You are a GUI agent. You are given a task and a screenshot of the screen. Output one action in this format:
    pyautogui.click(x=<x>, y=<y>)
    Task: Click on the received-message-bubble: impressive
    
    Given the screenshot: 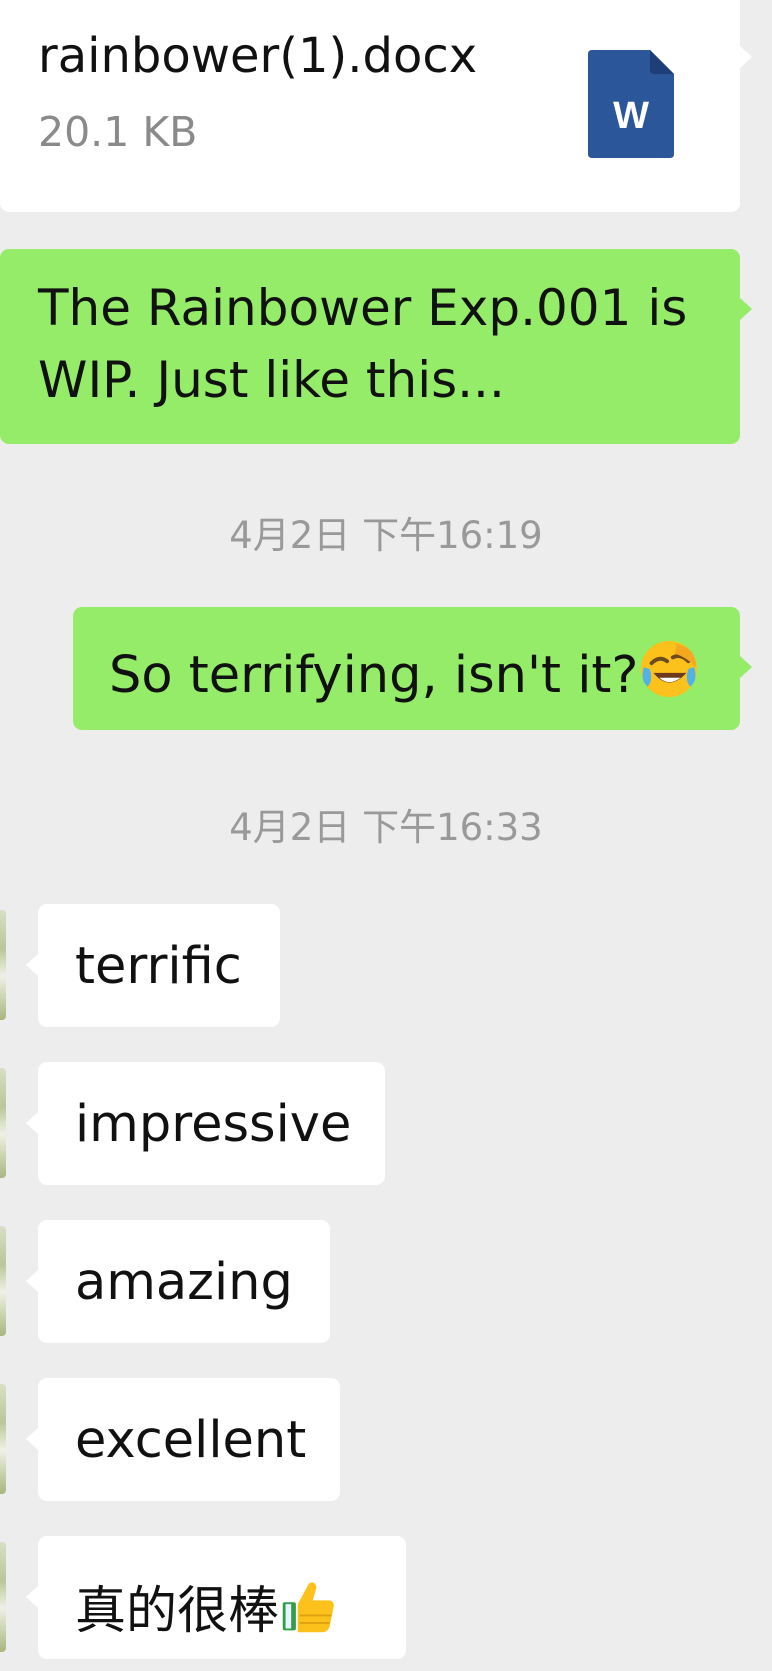 What is the action you would take?
    pyautogui.click(x=211, y=1123)
    